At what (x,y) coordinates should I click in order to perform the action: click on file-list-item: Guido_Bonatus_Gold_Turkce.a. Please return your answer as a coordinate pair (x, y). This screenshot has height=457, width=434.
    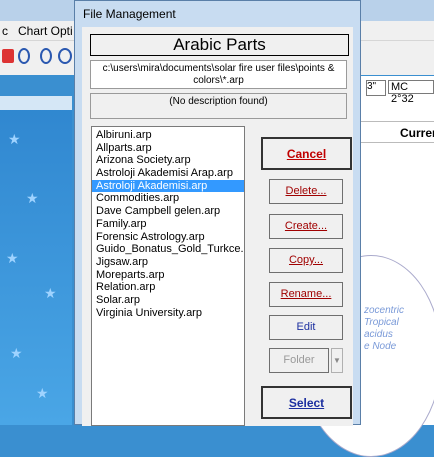
    Looking at the image, I should click on (168, 249).